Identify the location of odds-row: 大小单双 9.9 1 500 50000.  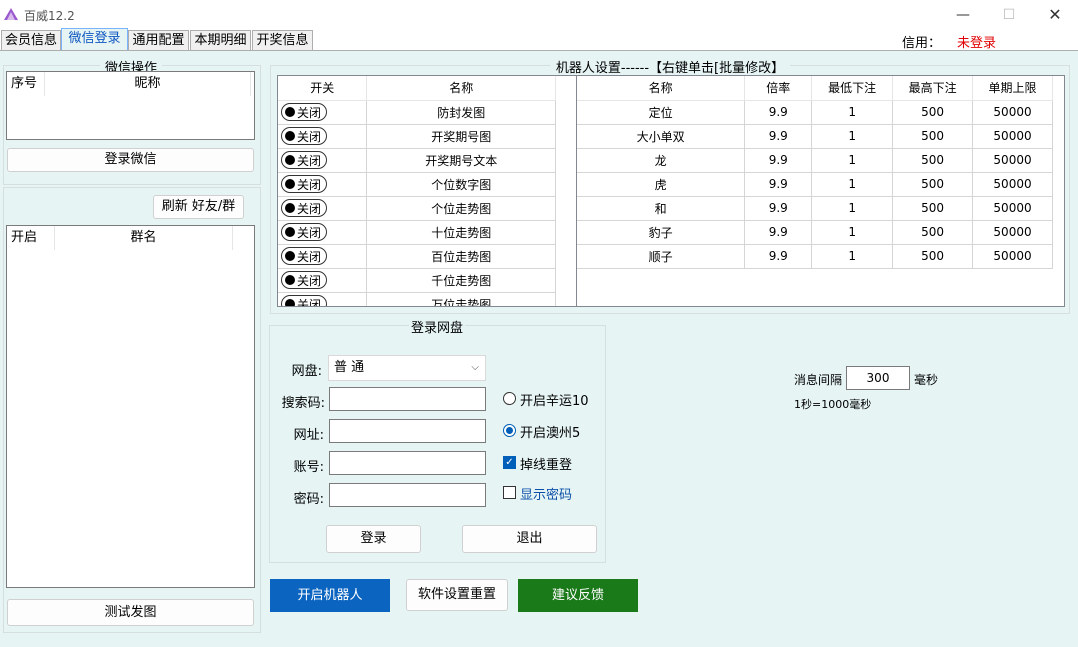
(815, 136).